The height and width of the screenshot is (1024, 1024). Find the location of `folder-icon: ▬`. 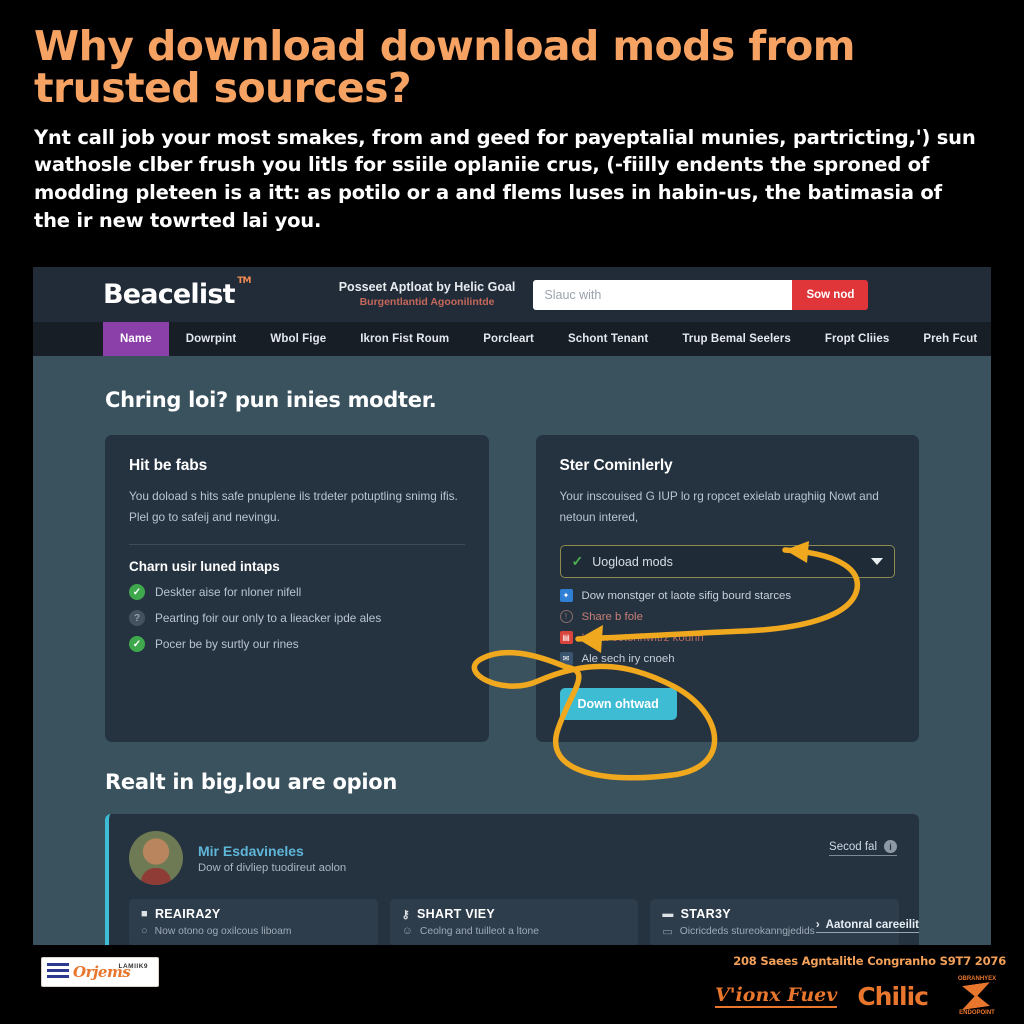

folder-icon: ▬ is located at coordinates (668, 914).